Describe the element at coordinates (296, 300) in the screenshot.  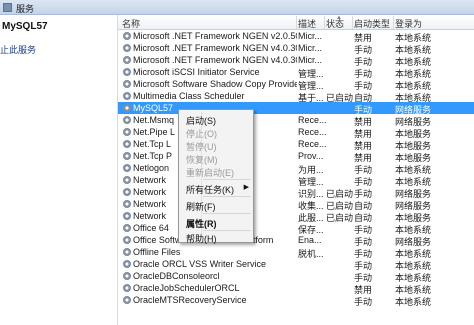
I see `service-row: OracleMTSRecoveryService 手动 本地系统` at that location.